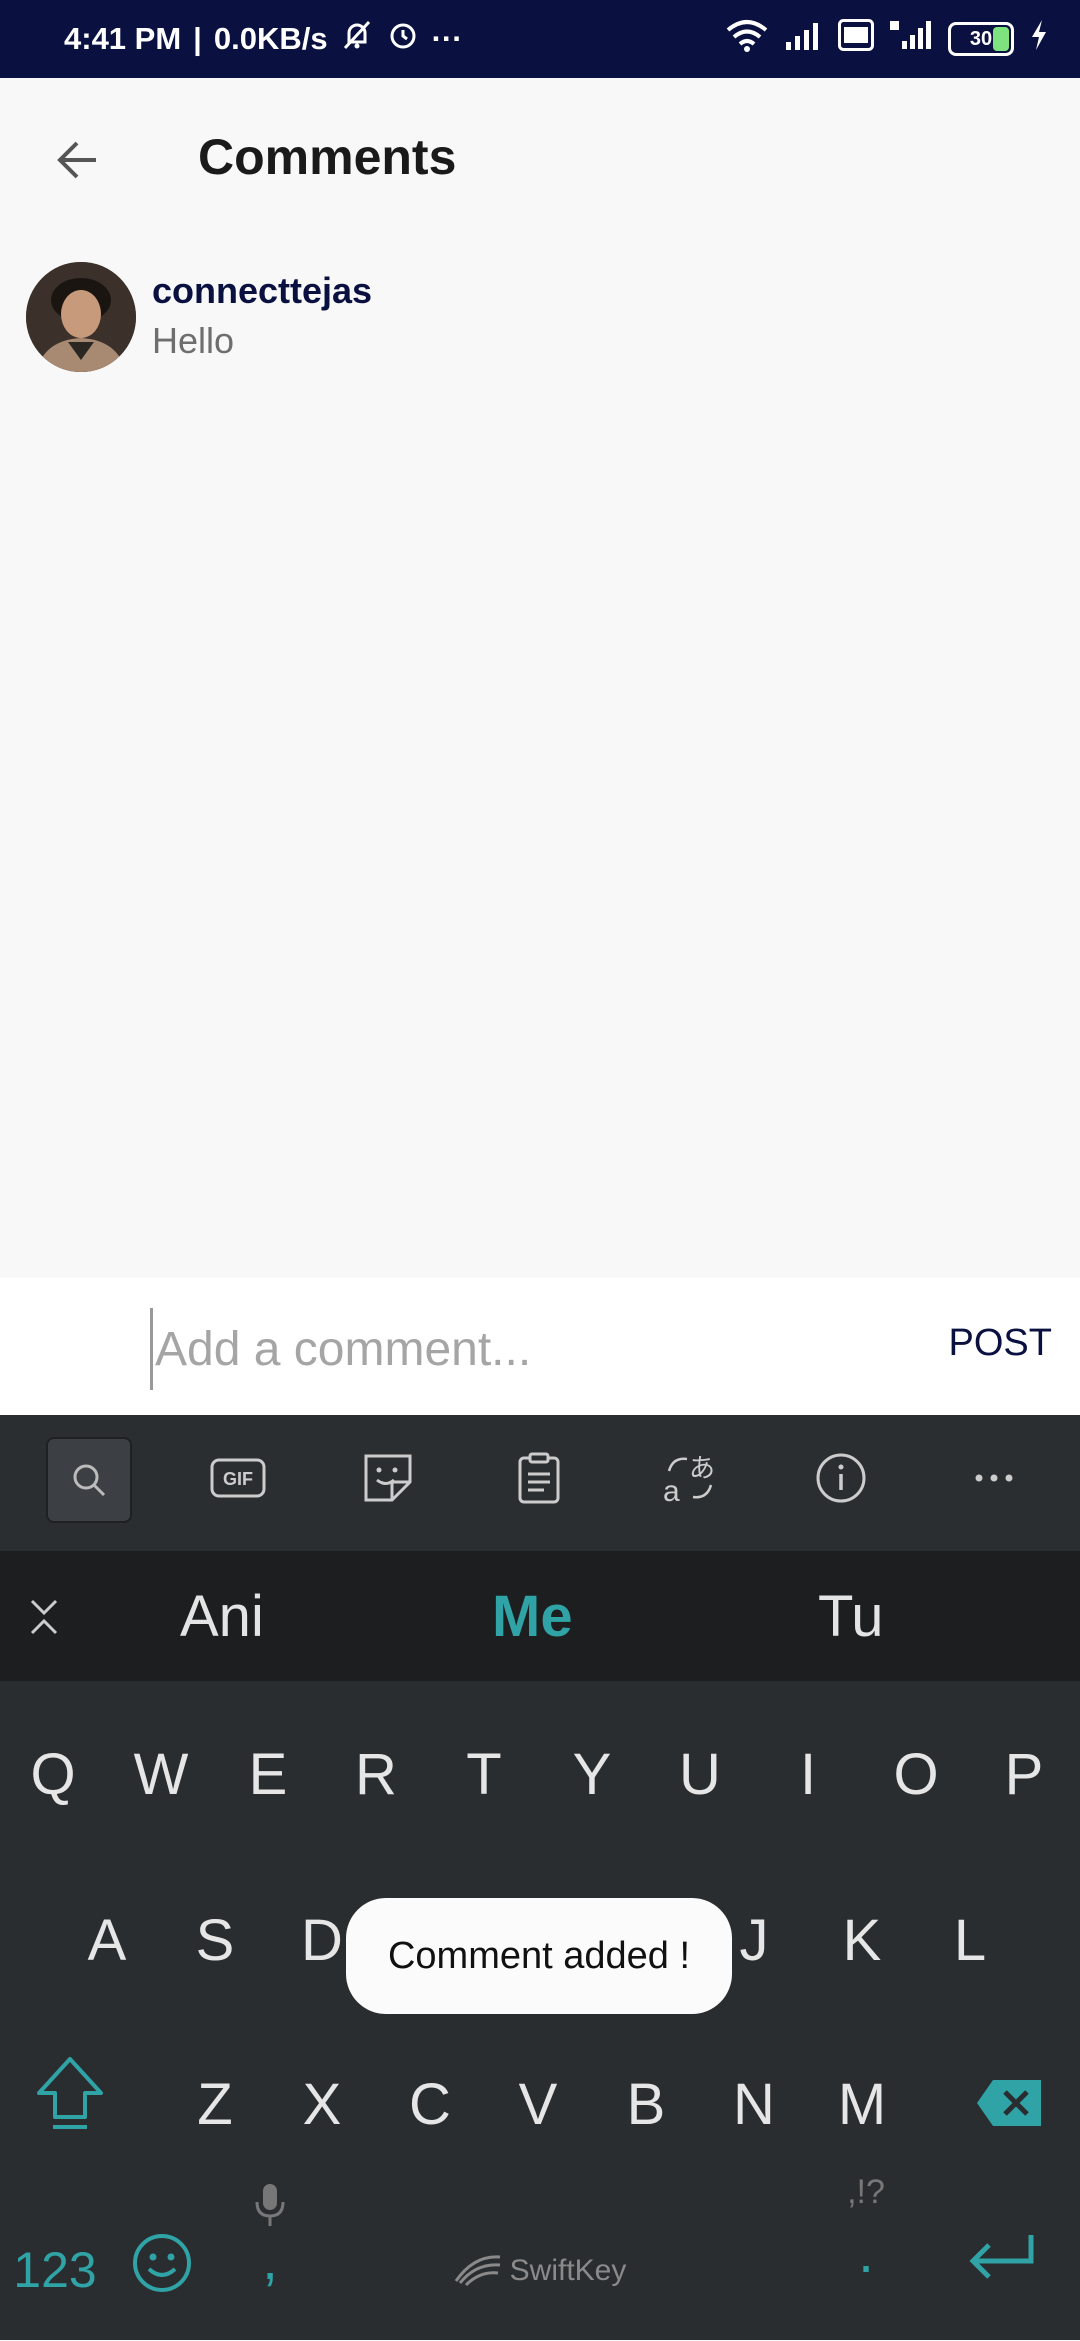  I want to click on emoji-icon, so click(162, 2271).